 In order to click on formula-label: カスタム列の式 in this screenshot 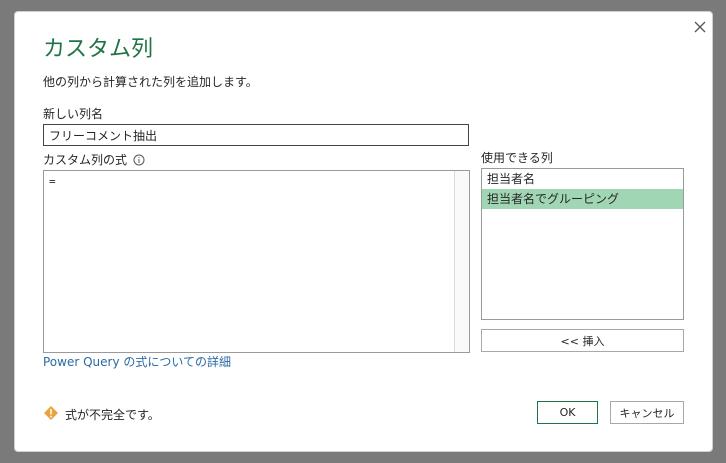, I will do `click(85, 160)`.